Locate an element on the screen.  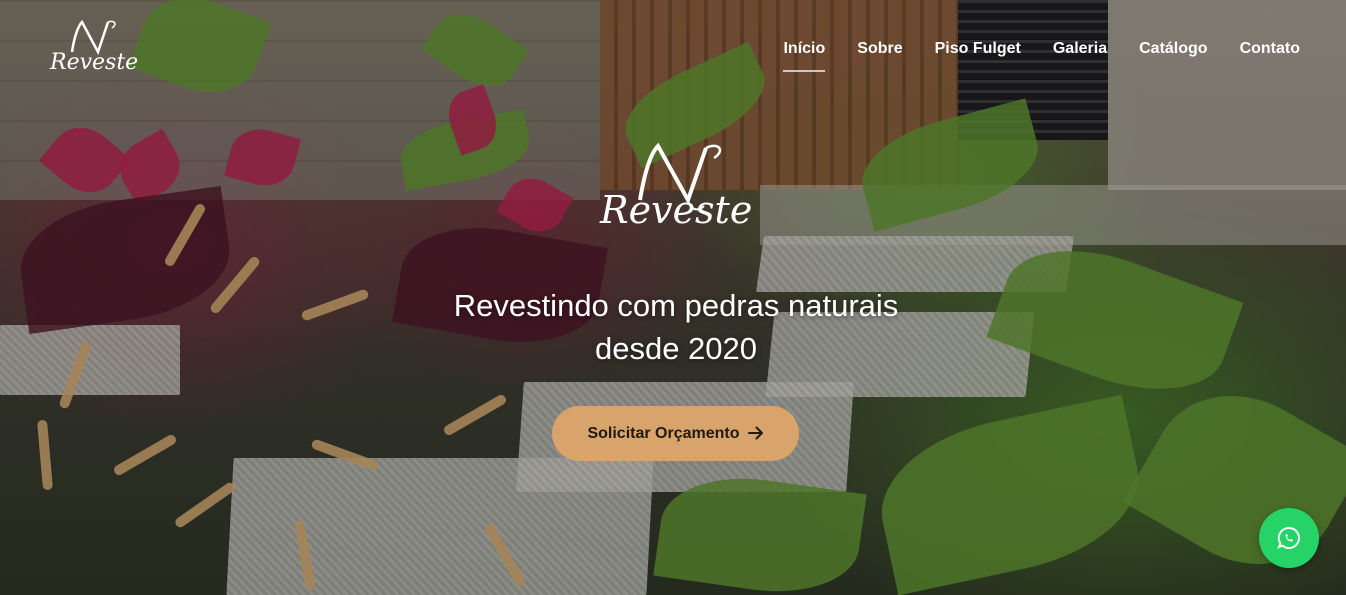
whatsapp-button is located at coordinates (1289, 538).